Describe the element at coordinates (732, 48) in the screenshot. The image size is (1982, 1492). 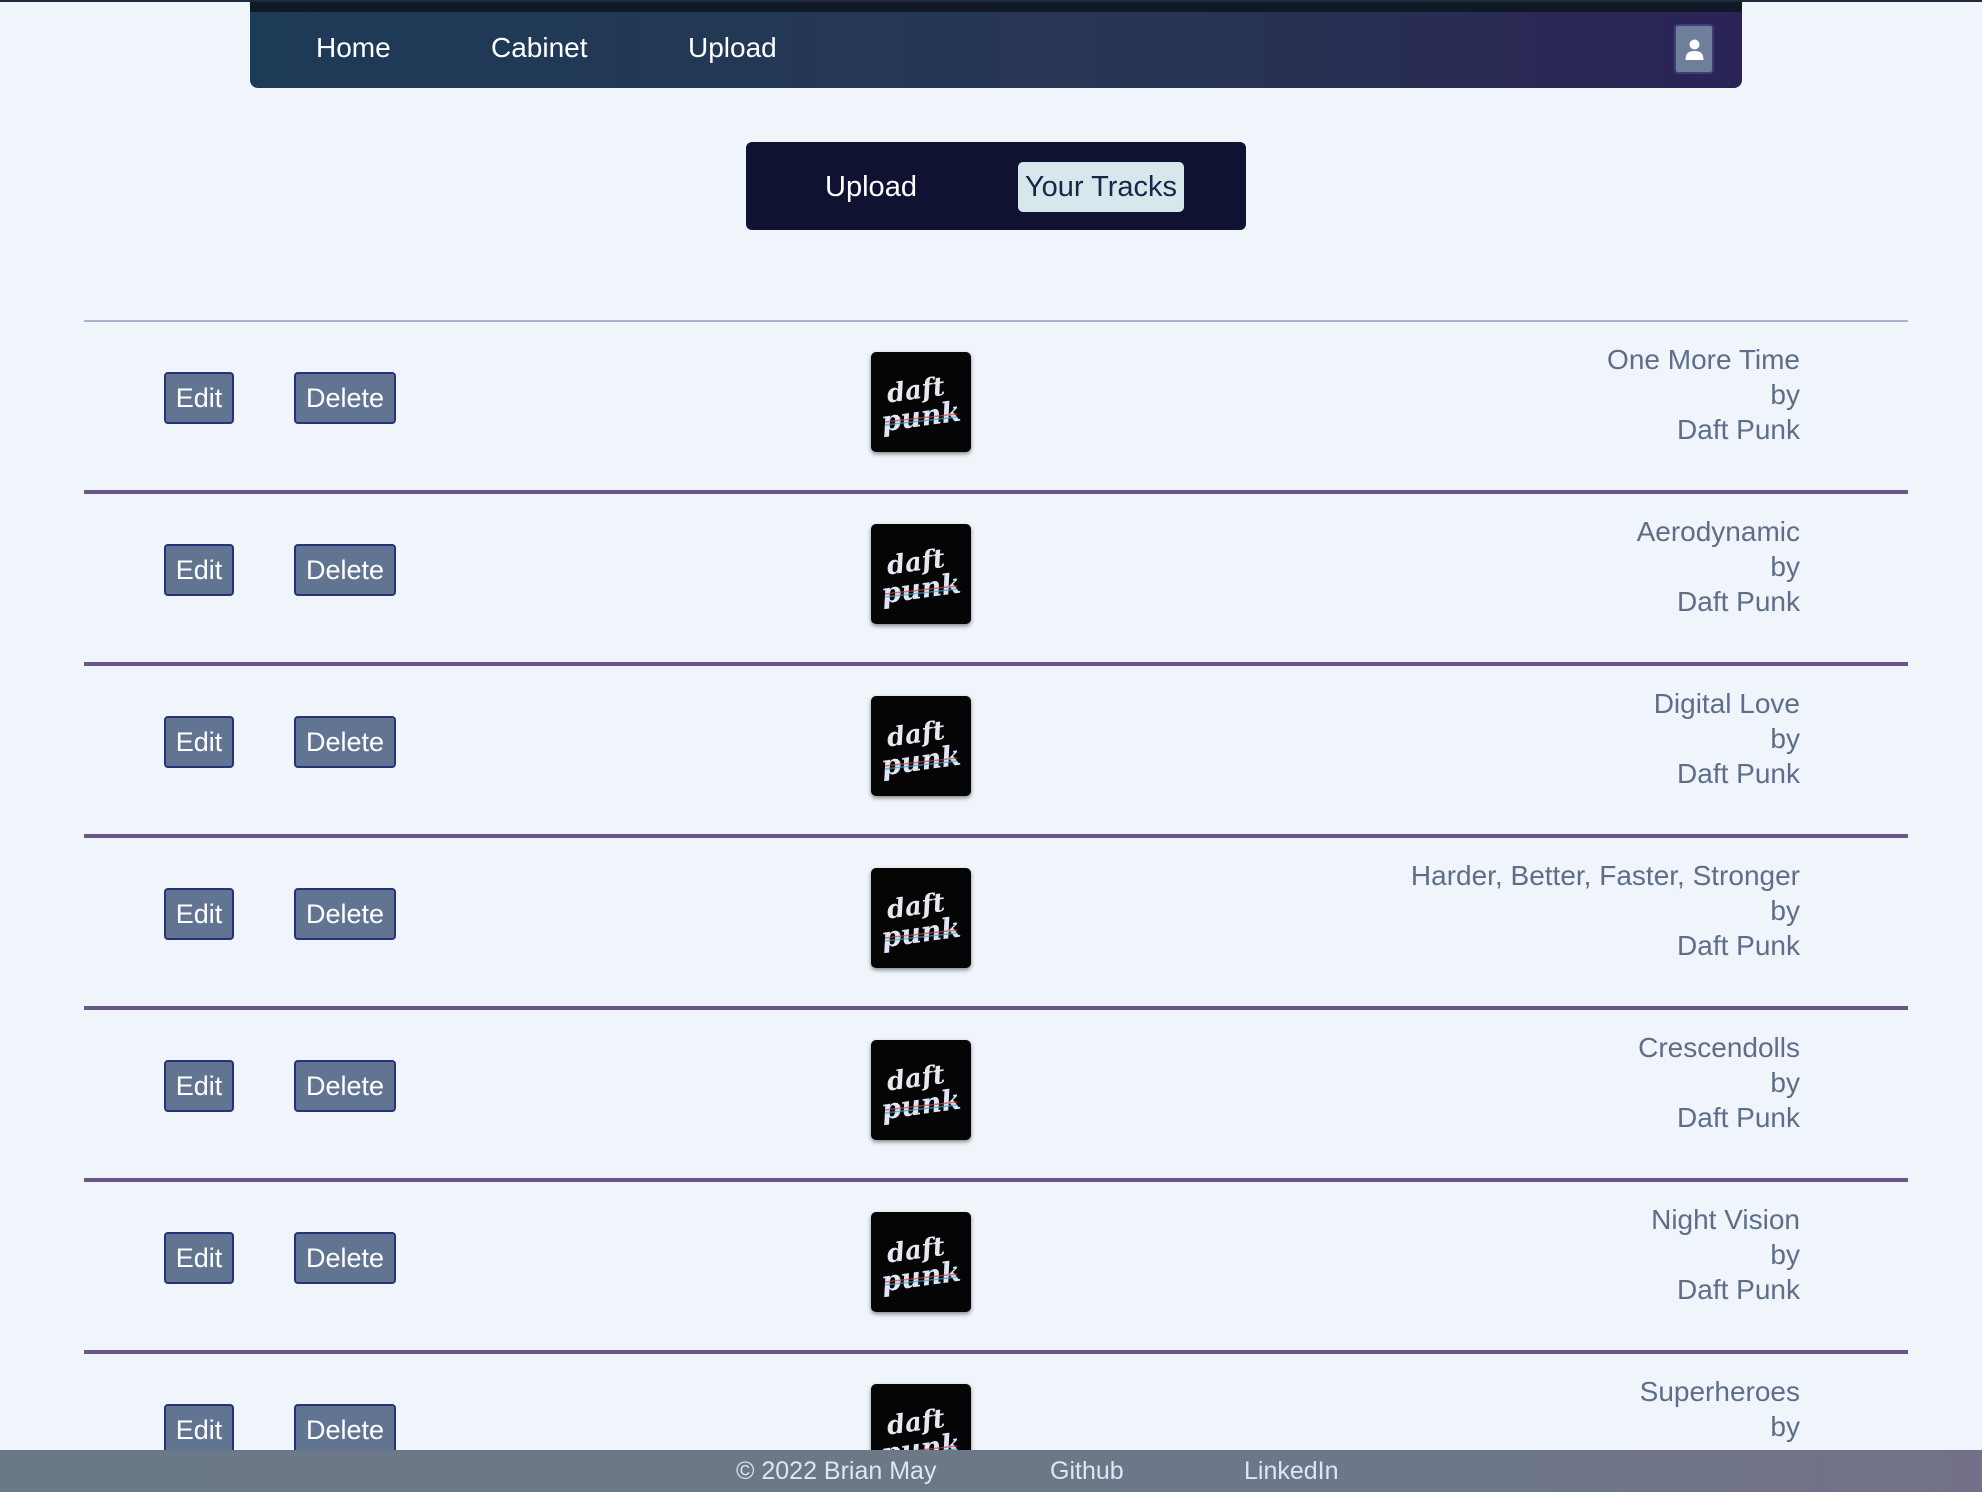
I see `nav-upload-link: Upload` at that location.